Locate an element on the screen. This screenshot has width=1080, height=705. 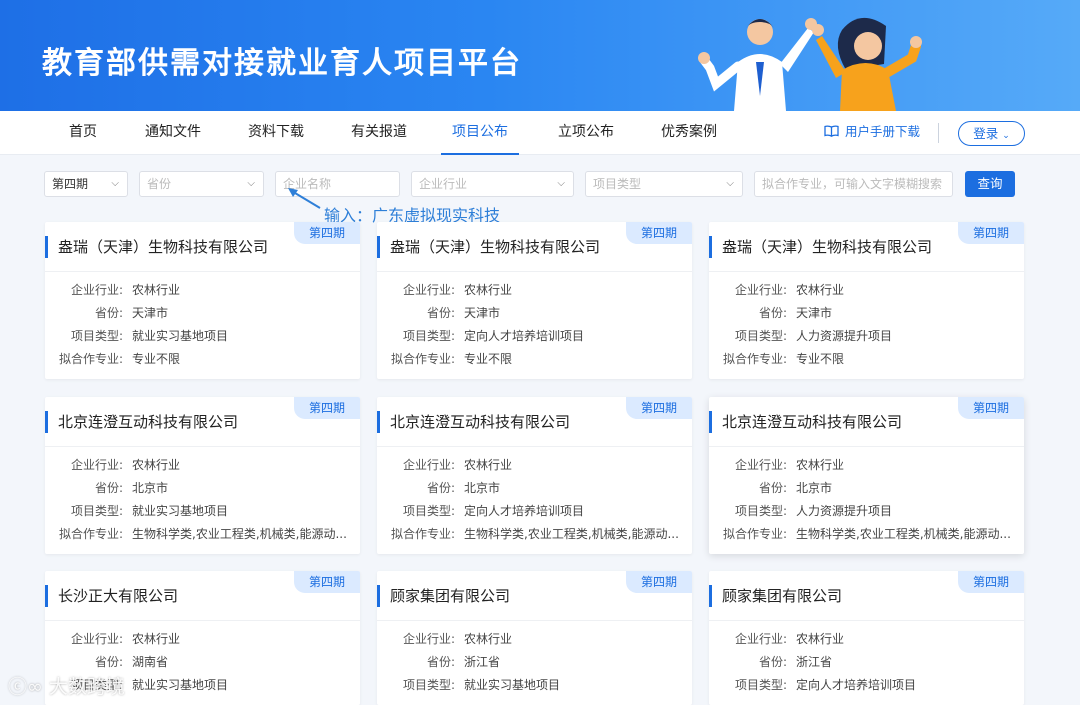
province-value: 北京市 is located at coordinates (814, 488).